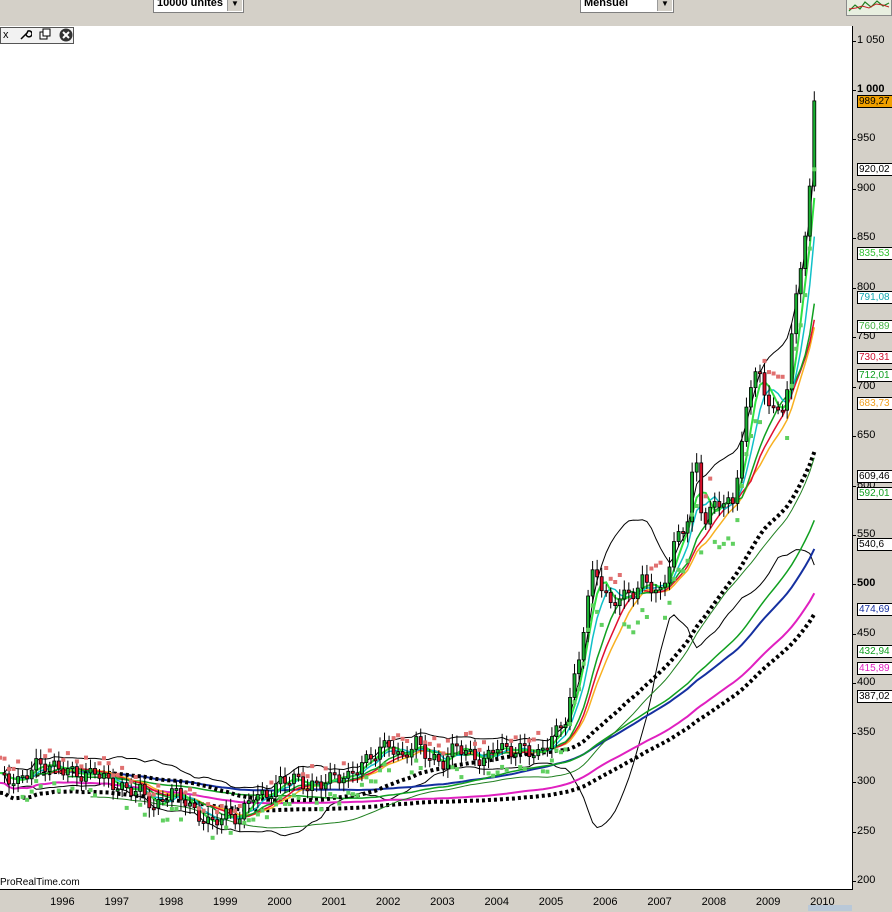 Image resolution: width=892 pixels, height=912 pixels. Describe the element at coordinates (66, 37) in the screenshot. I see `close-icon` at that location.